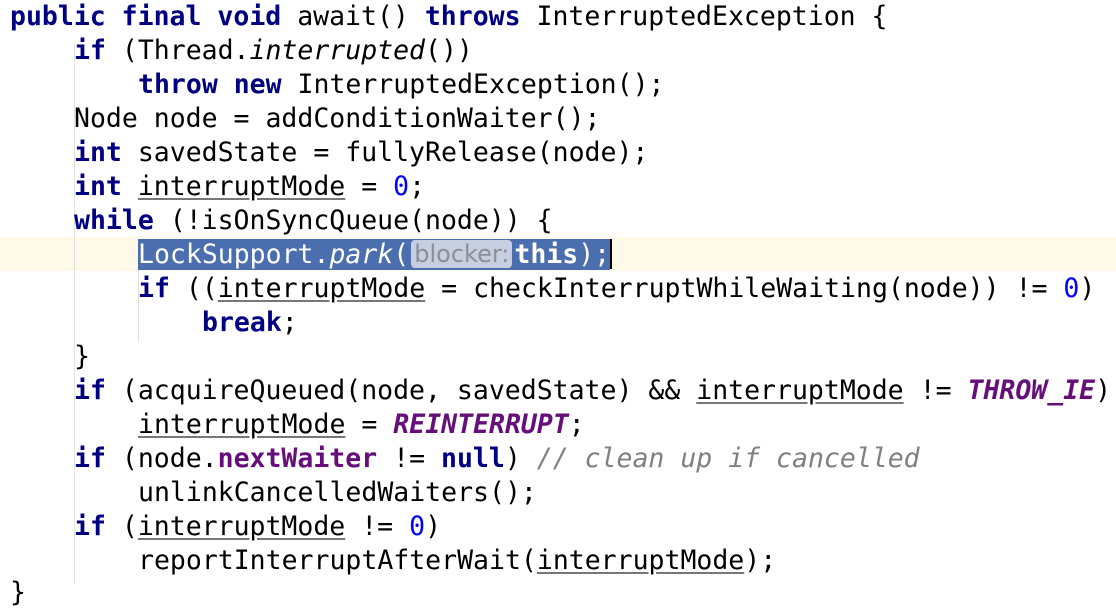 Image resolution: width=1116 pixels, height=610 pixels. What do you see at coordinates (210, 84) in the screenshot?
I see `keyword: throw new` at bounding box center [210, 84].